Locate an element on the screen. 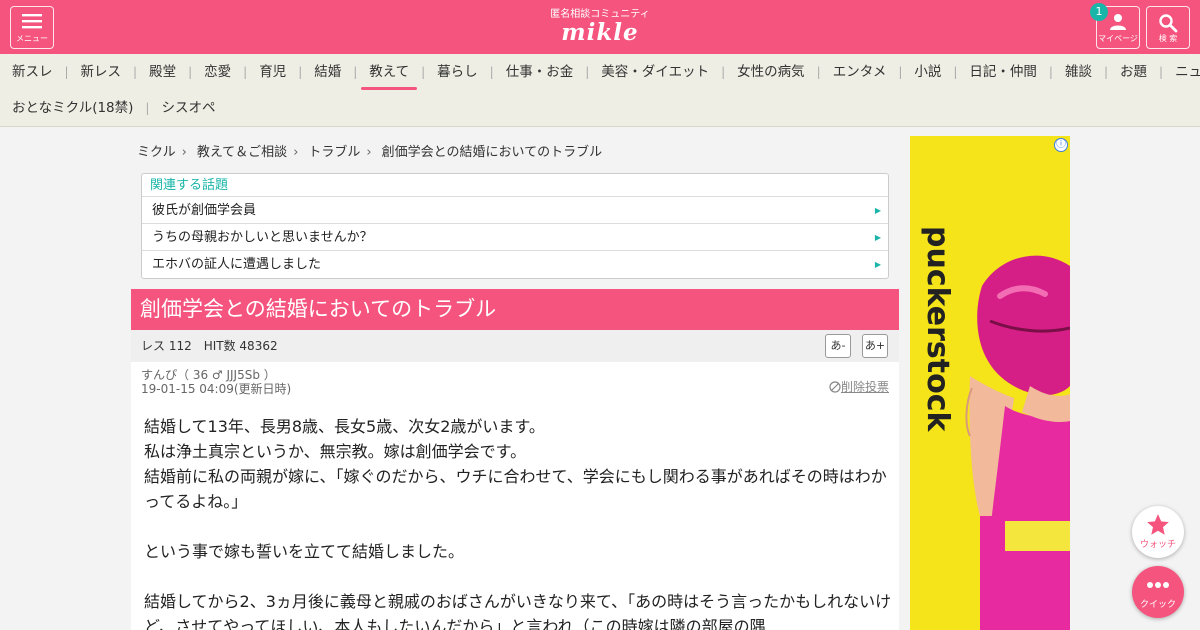 This screenshot has height=630, width=1200. search-button: 検 索 is located at coordinates (1168, 27).